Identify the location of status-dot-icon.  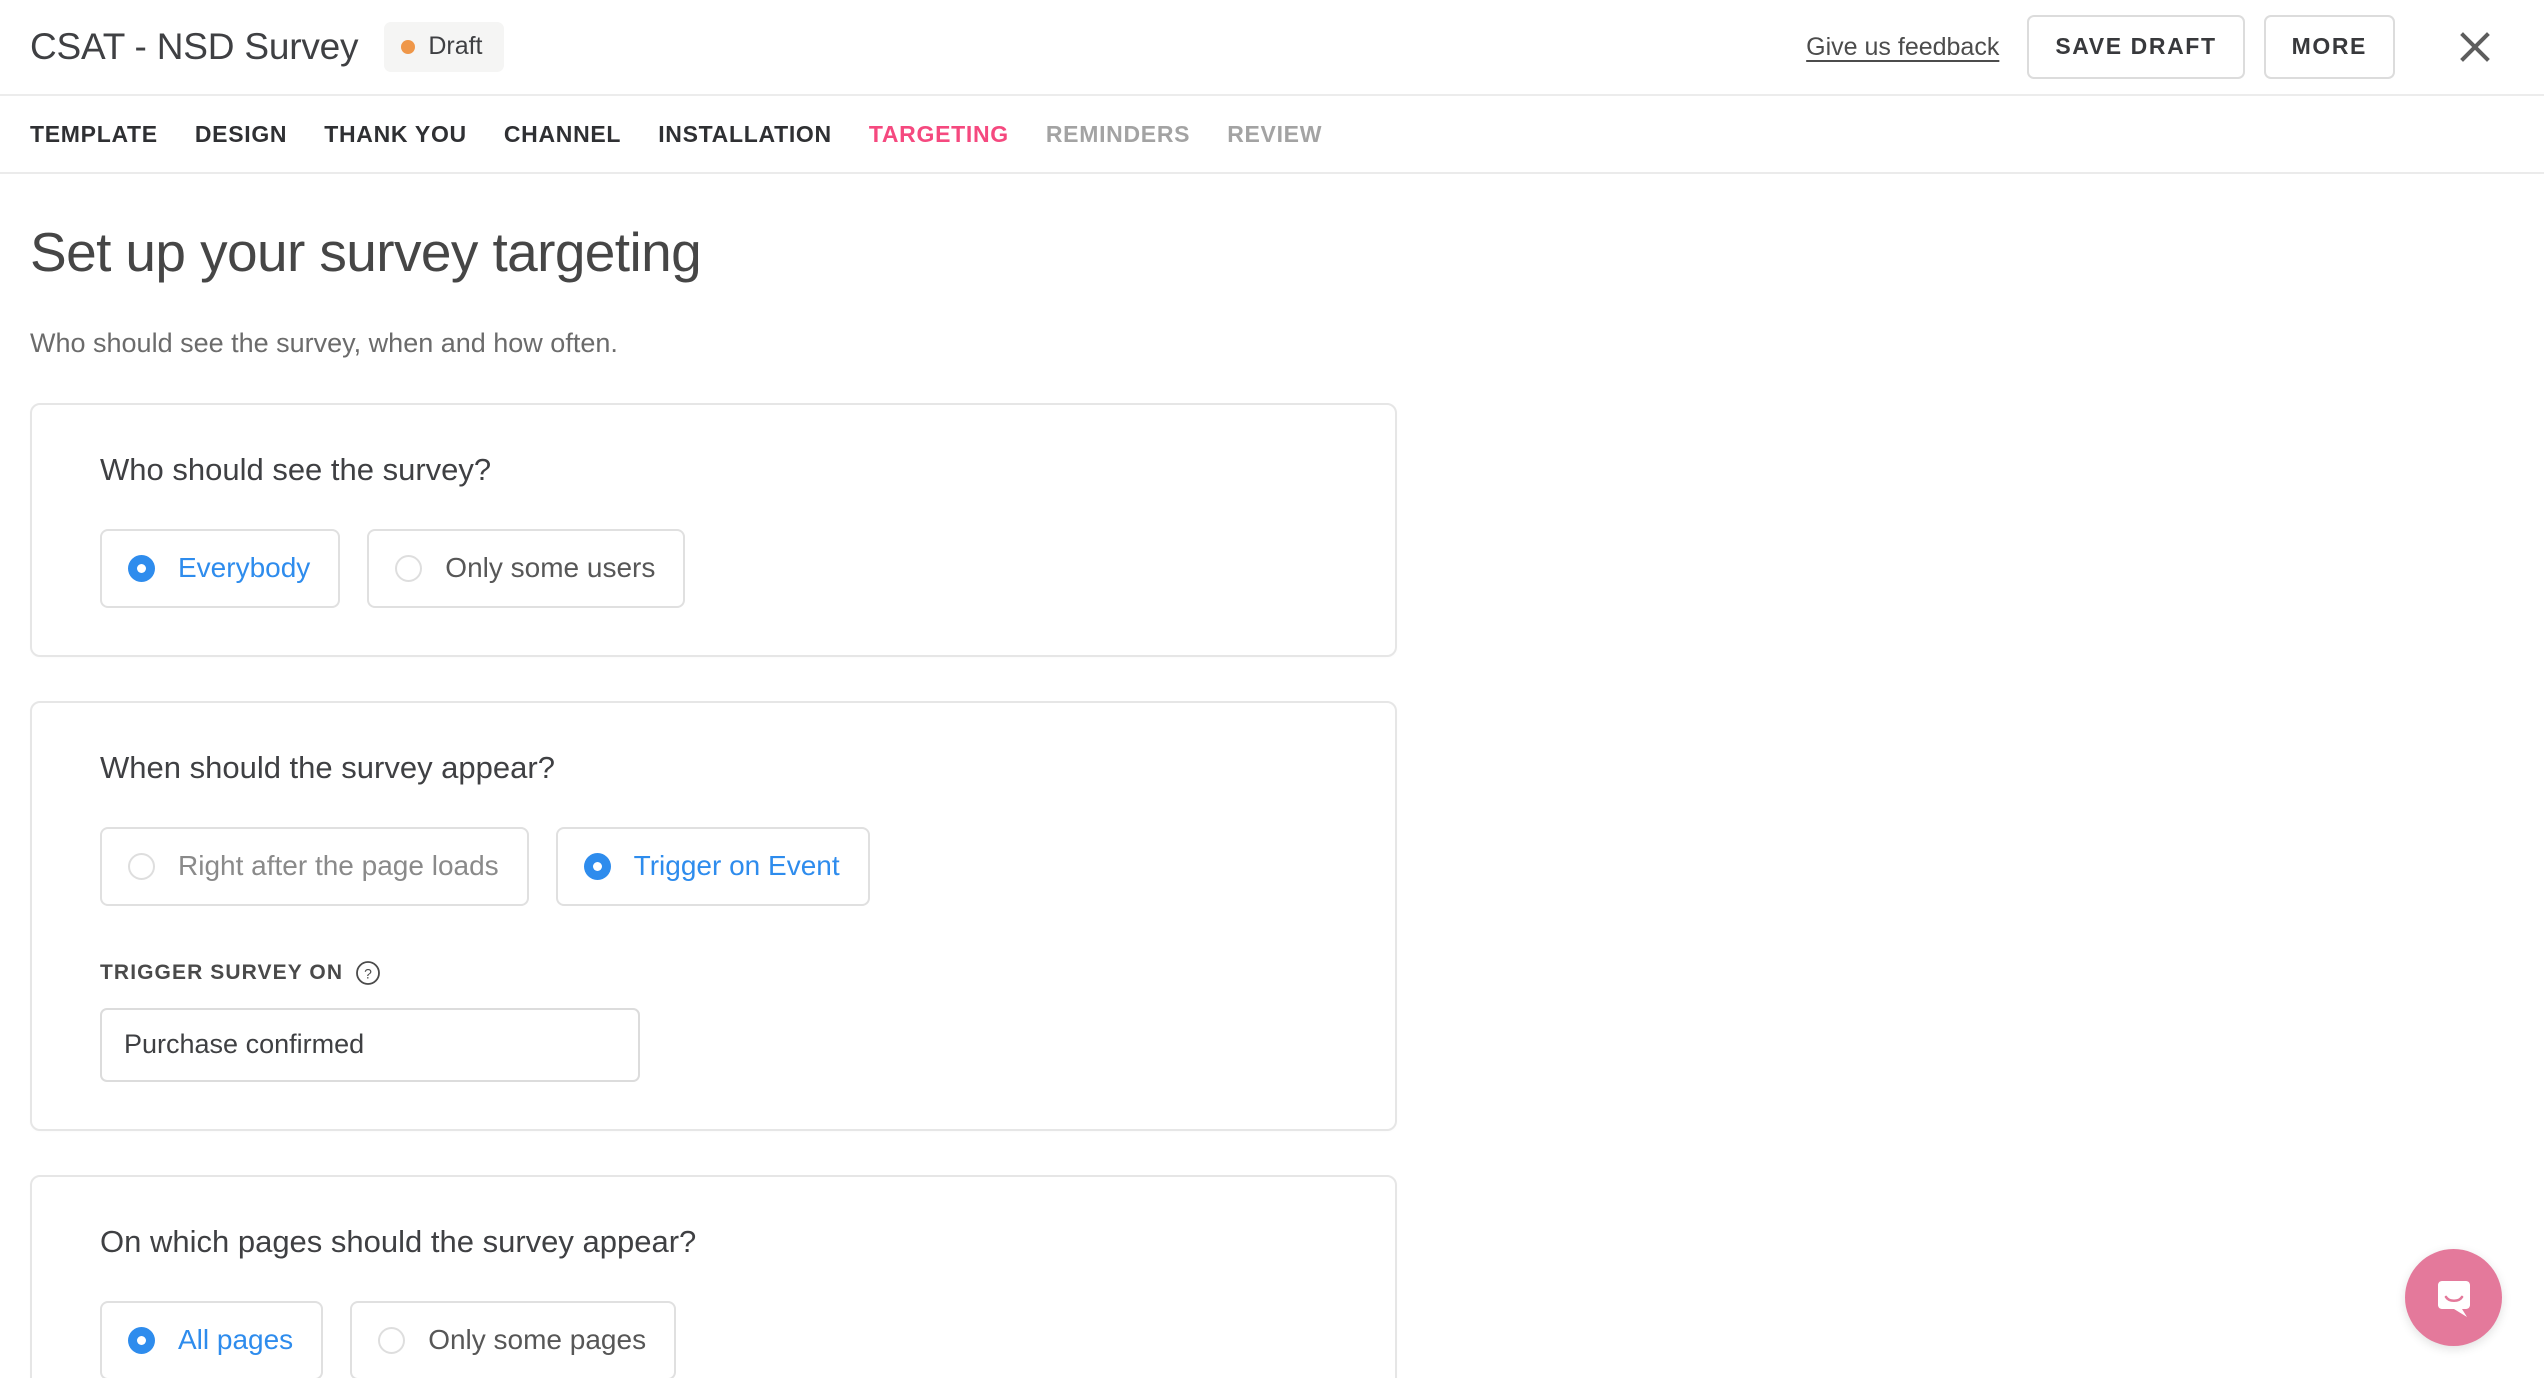
(408, 46).